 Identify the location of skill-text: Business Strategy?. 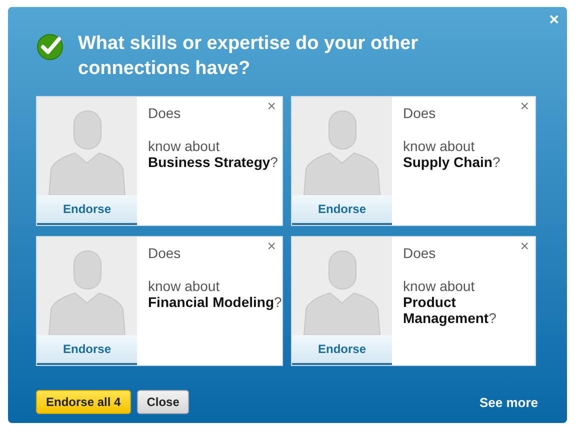
(213, 162).